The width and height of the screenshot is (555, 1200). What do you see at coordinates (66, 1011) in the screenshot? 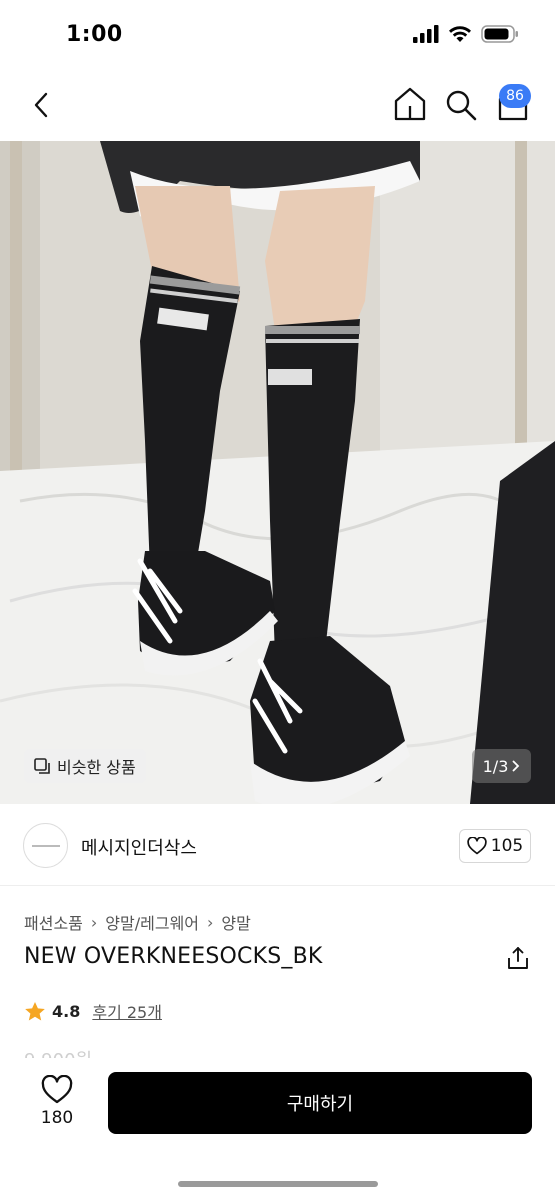
I see `rating-value: 4.8` at bounding box center [66, 1011].